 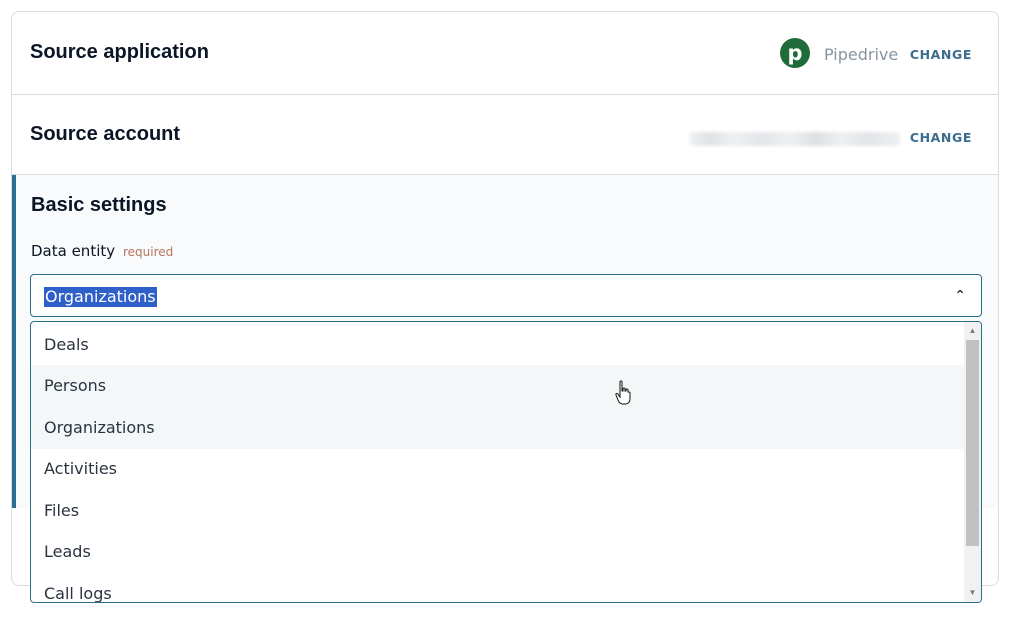 I want to click on option-files: Files, so click(x=497, y=511).